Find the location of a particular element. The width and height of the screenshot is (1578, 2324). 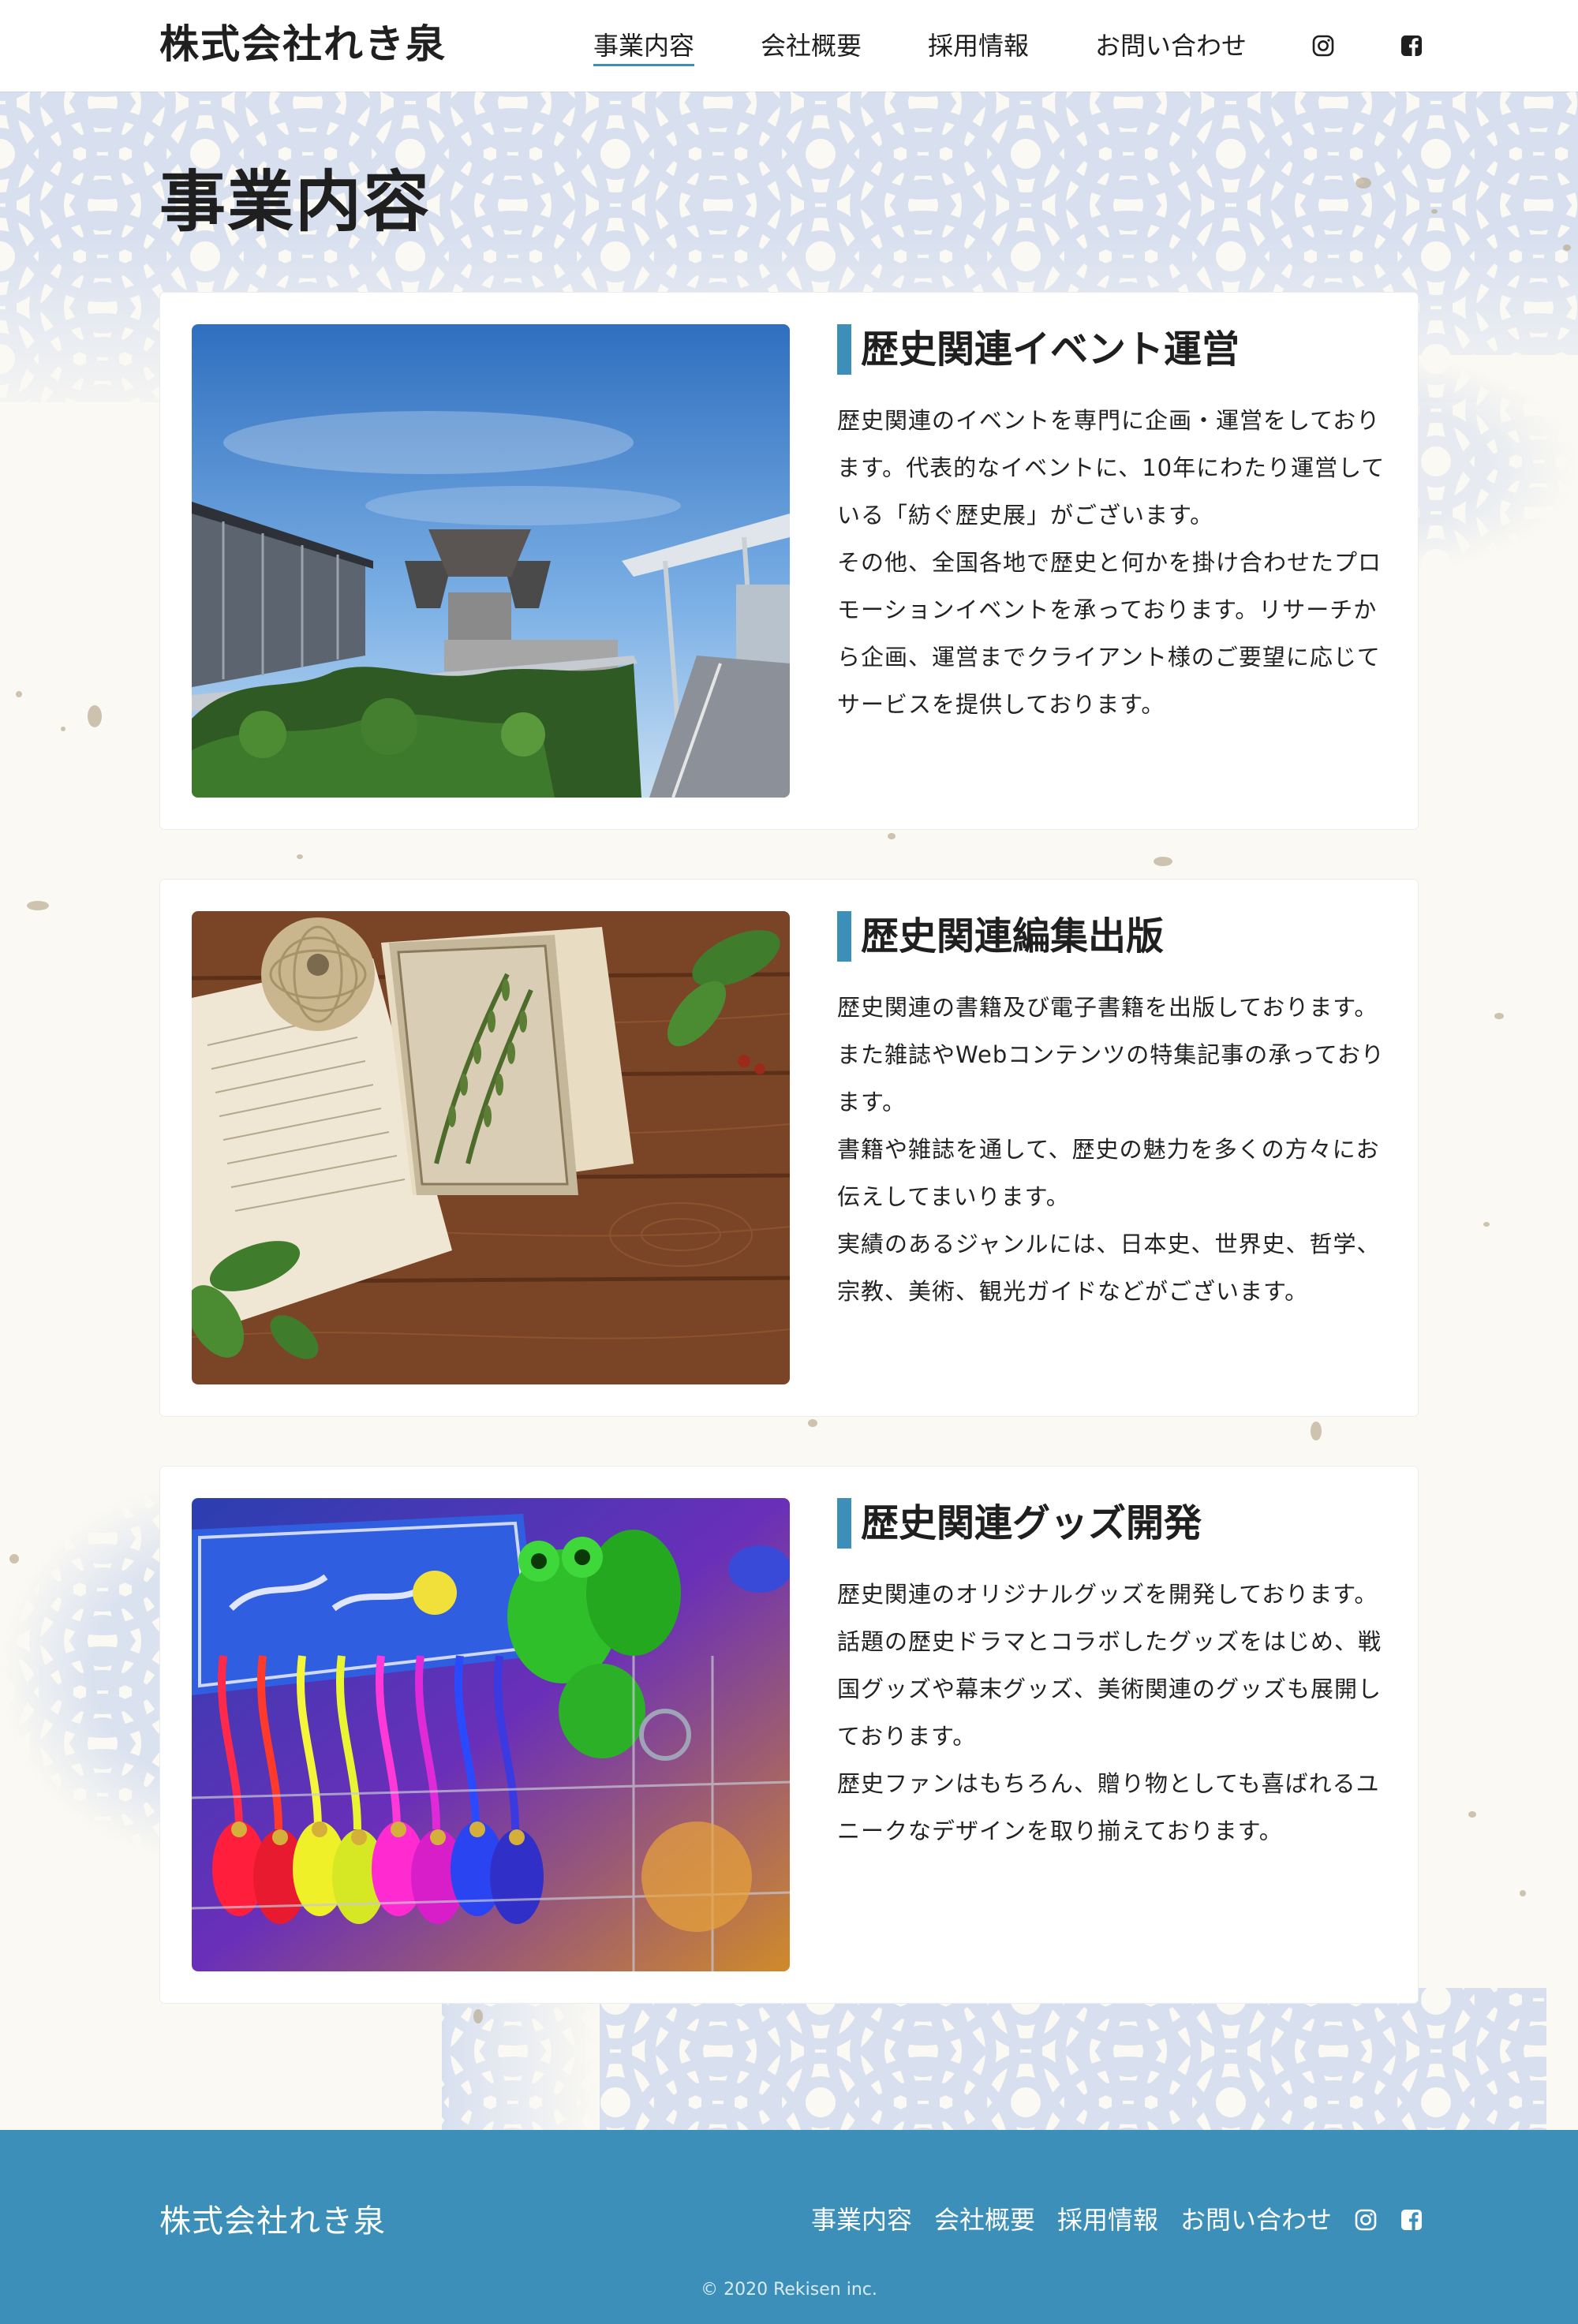

service-title: 歴史関連グッズ開発 is located at coordinates (1113, 1523).